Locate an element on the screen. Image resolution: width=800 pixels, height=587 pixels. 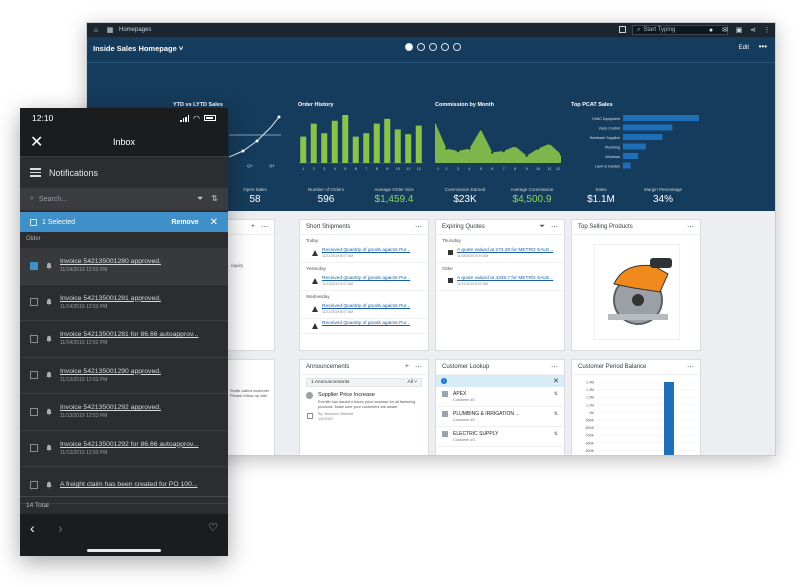
heart-icon: ♡ is located at coordinates (213, 527).